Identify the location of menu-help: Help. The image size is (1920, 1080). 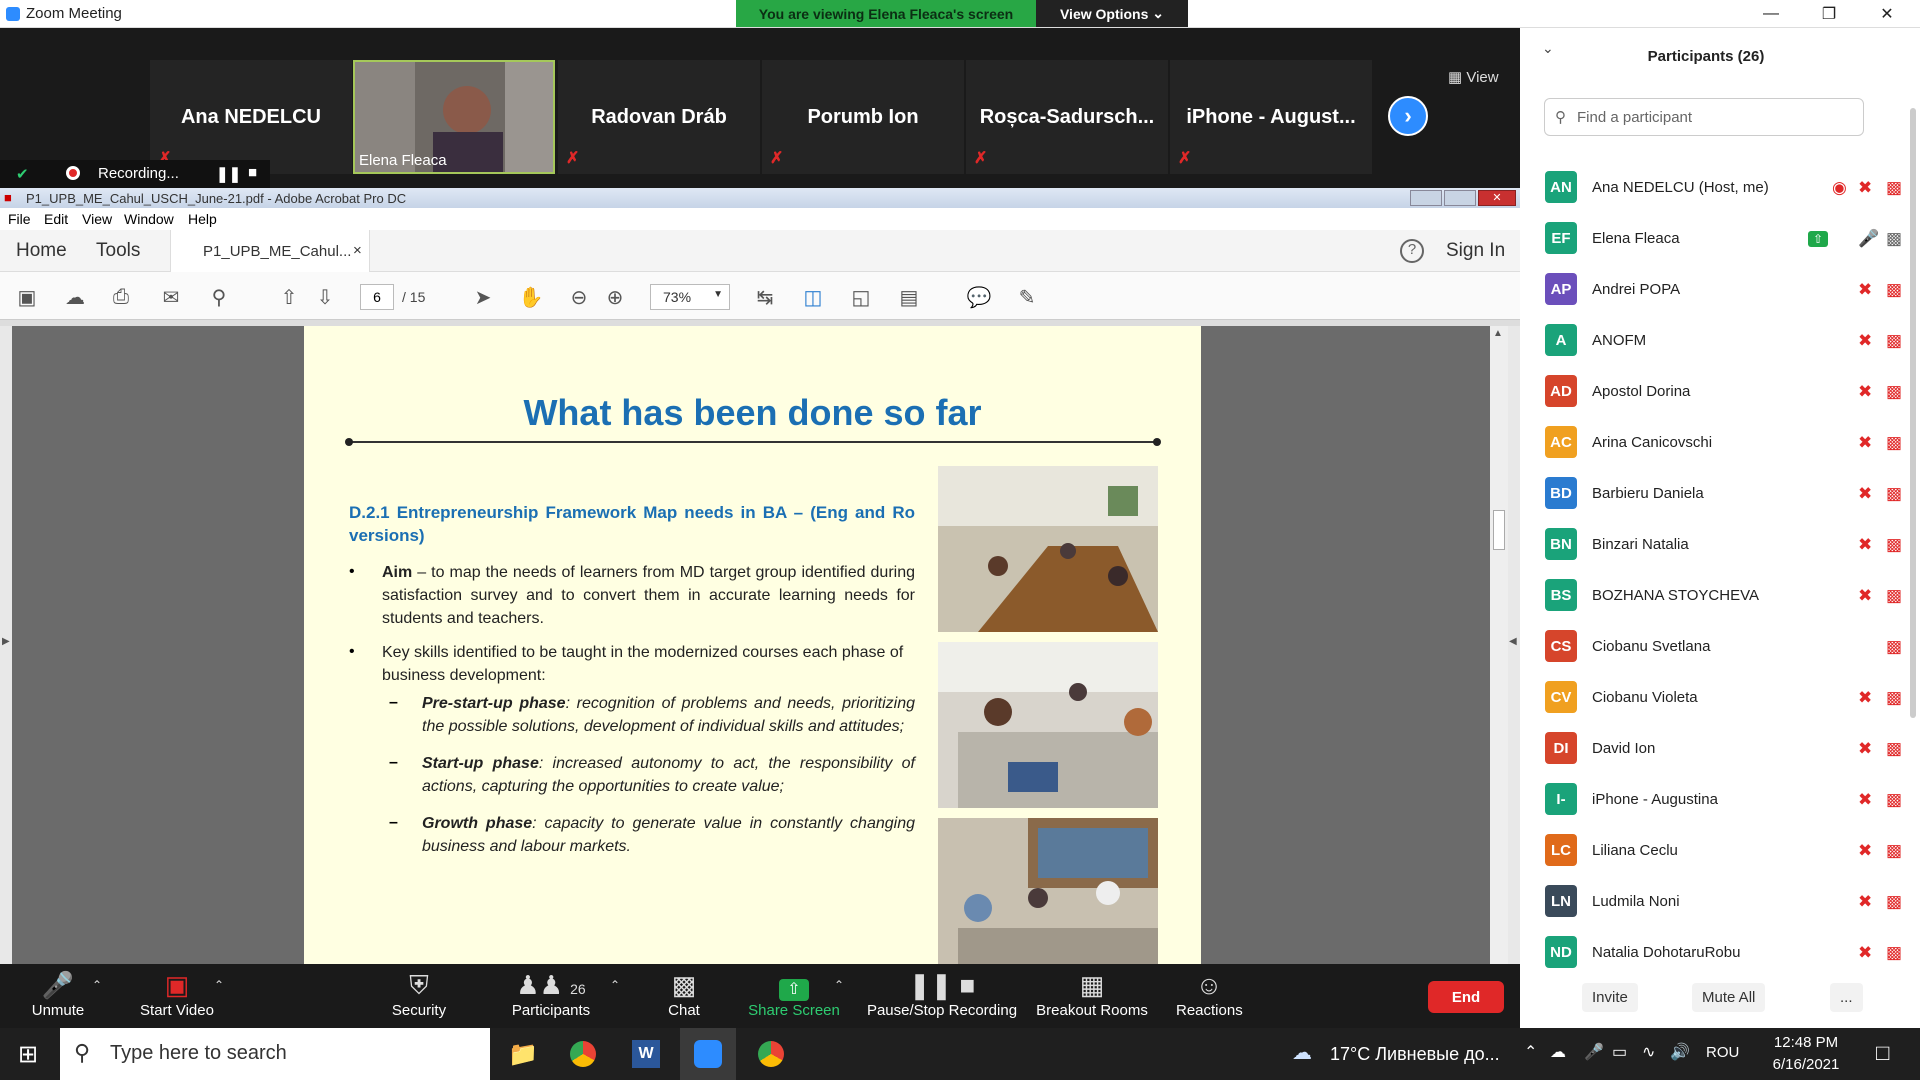
(202, 219).